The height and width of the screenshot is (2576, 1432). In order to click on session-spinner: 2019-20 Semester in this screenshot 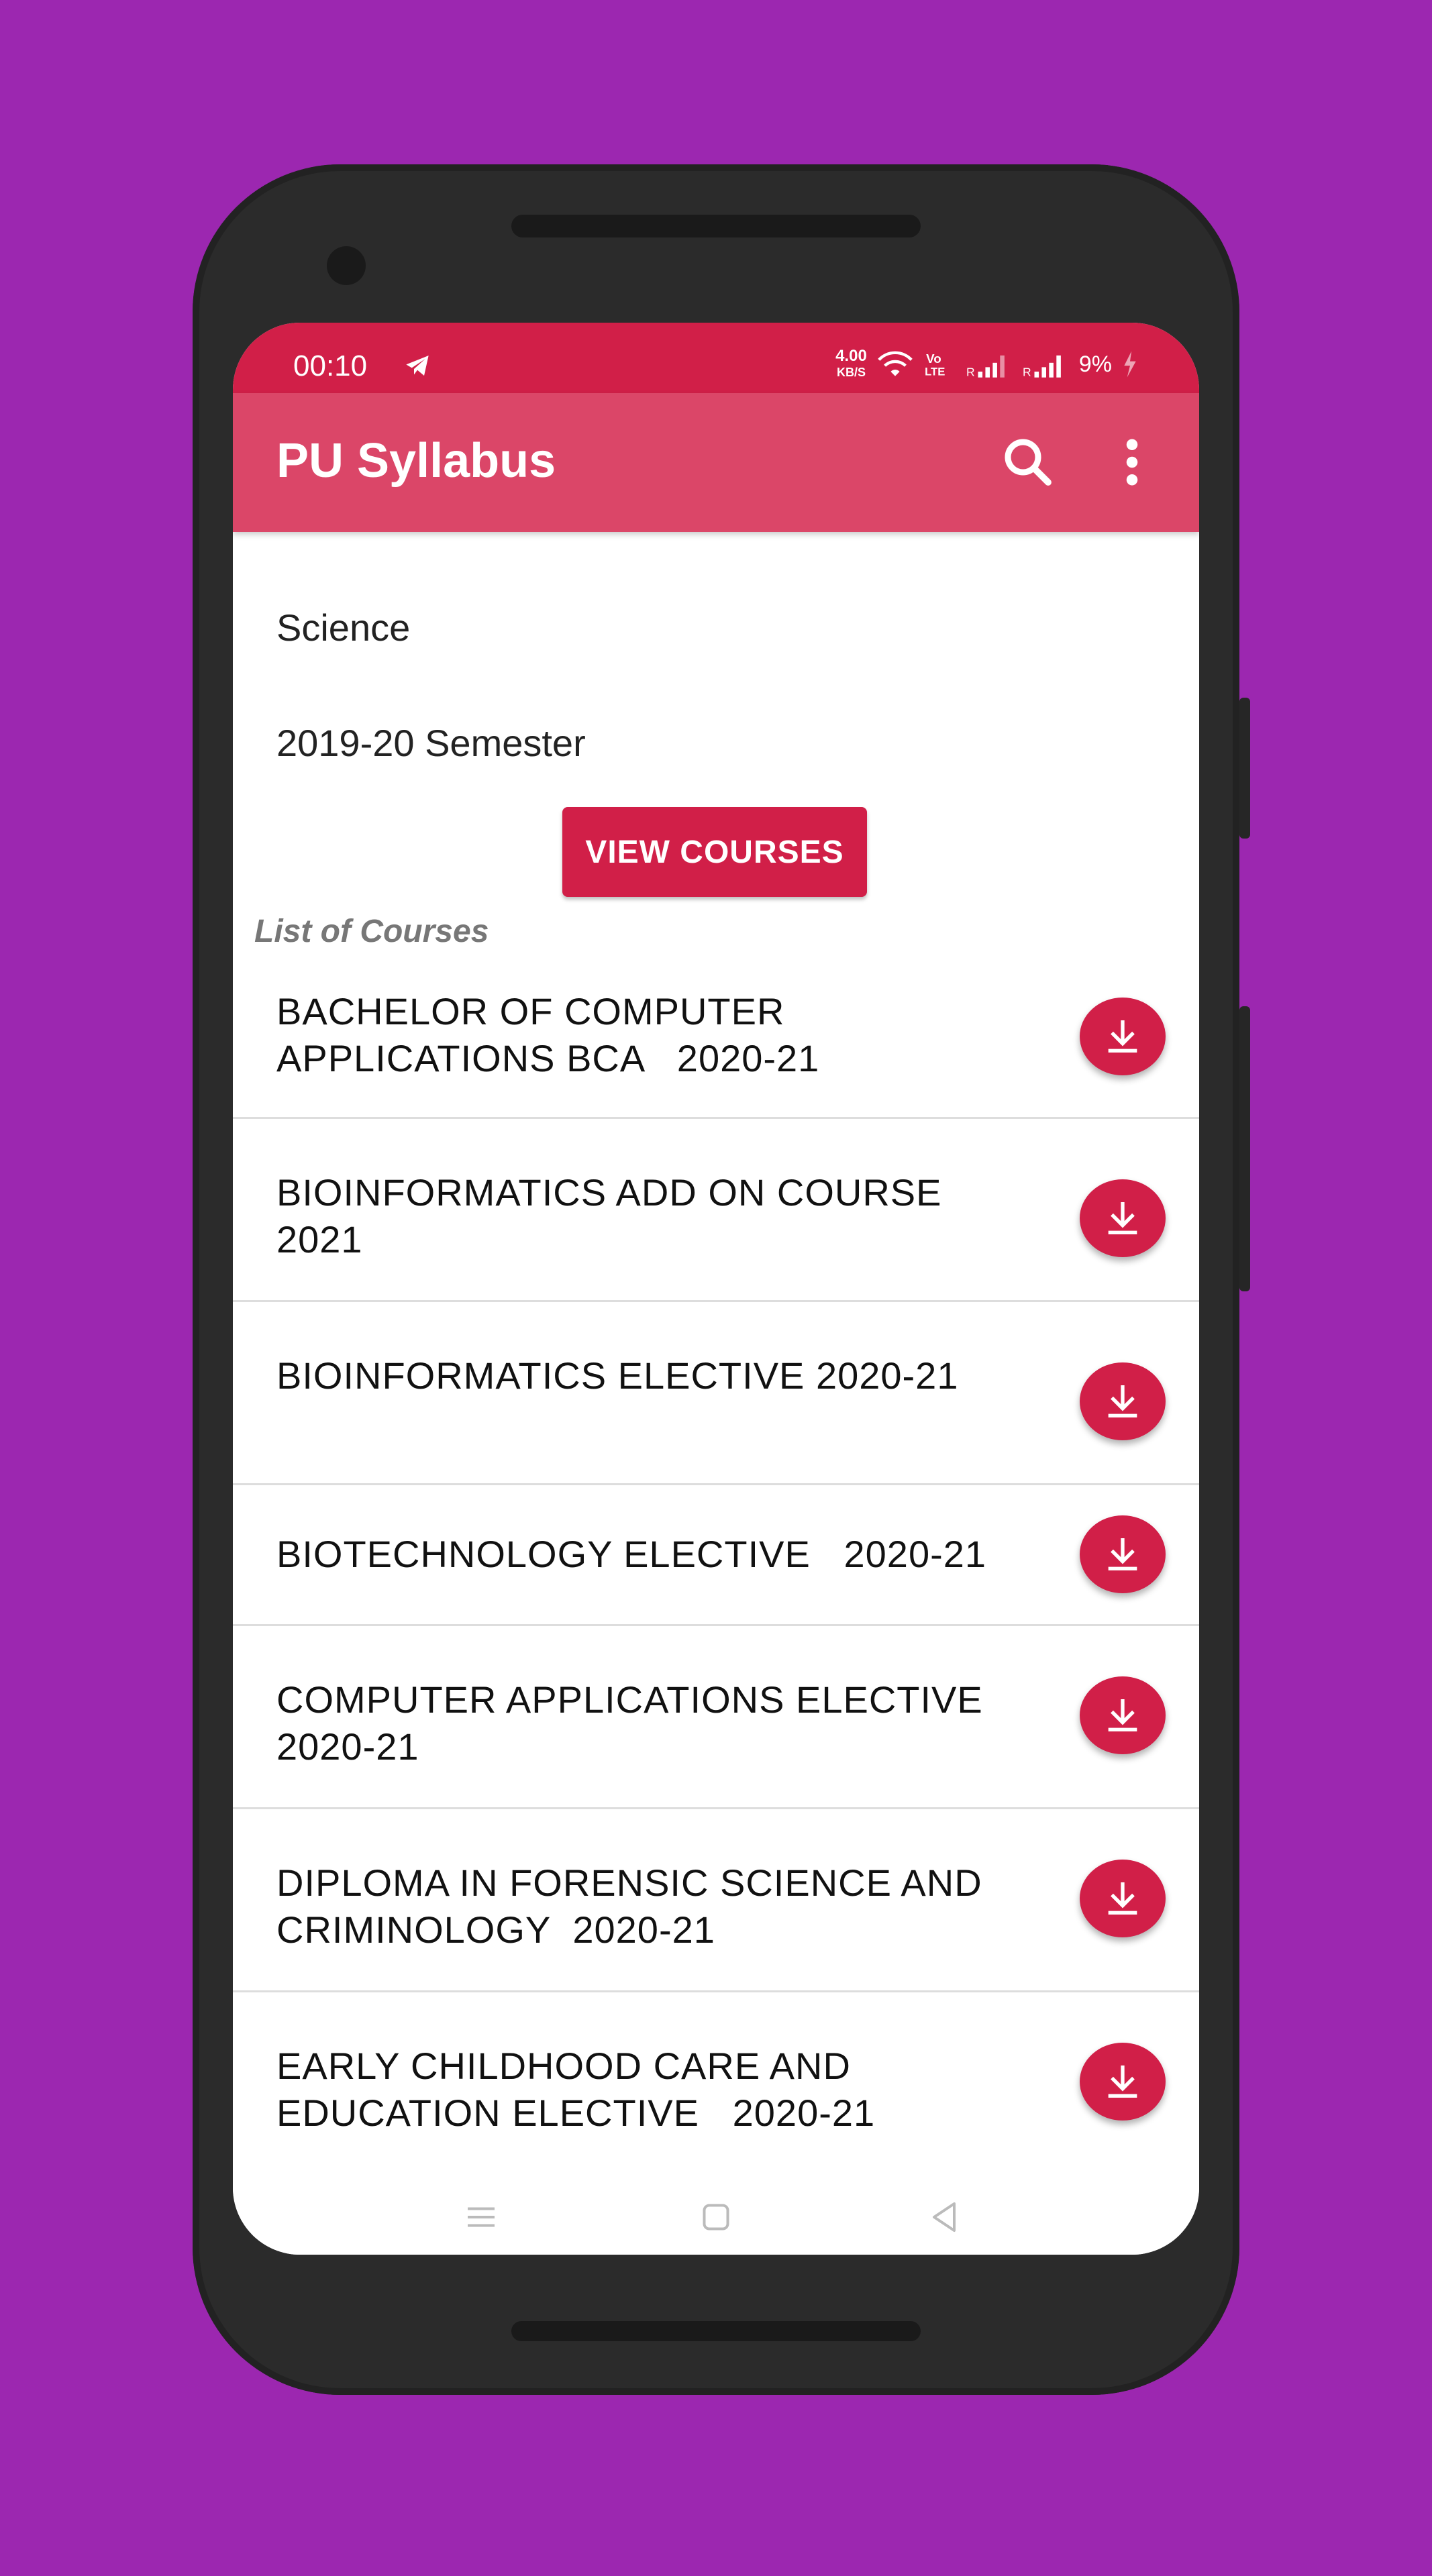, I will do `click(431, 743)`.